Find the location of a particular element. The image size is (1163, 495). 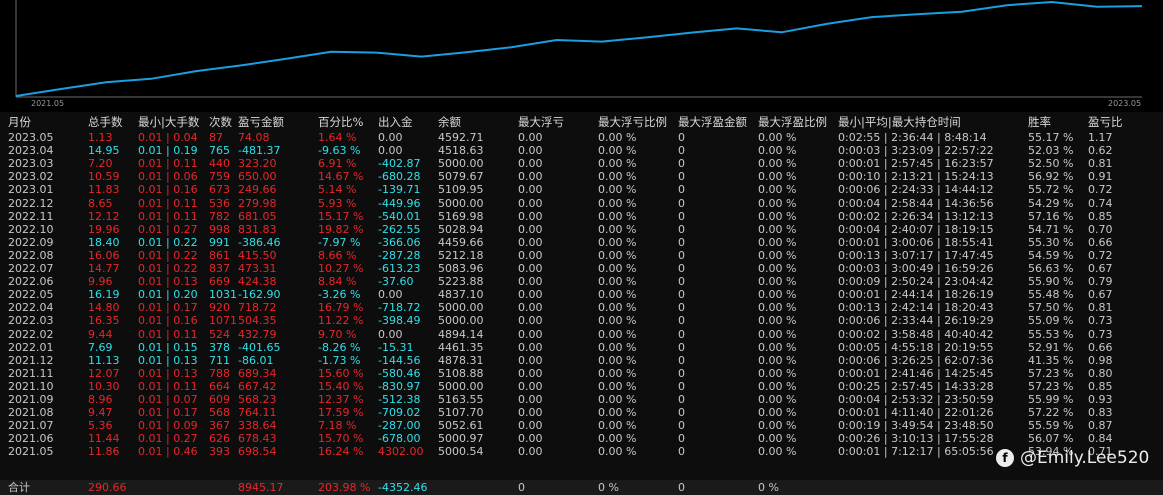

cell-balance: 5000.54 is located at coordinates (461, 452).